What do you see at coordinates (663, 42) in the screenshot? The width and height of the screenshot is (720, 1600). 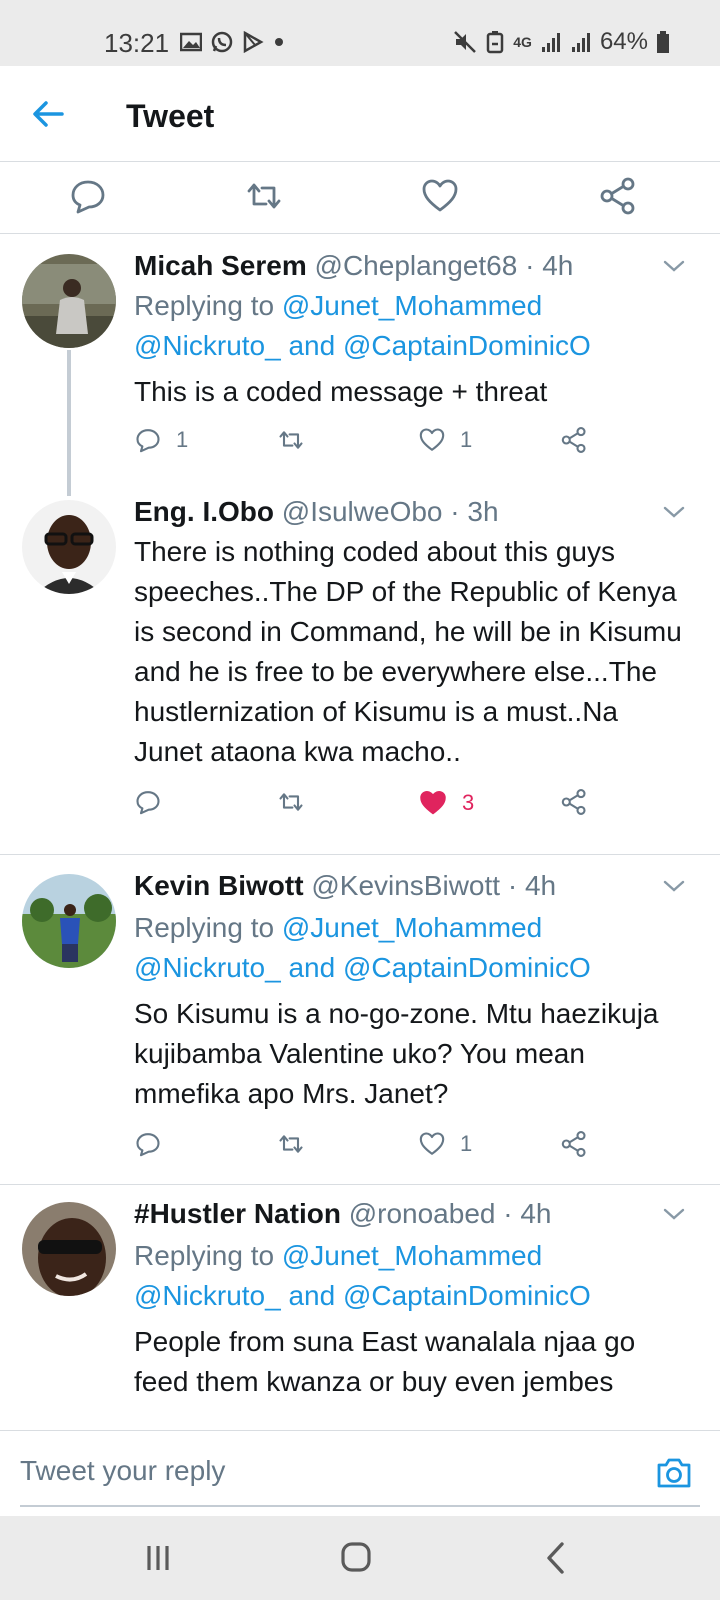 I see `battery-icon` at bounding box center [663, 42].